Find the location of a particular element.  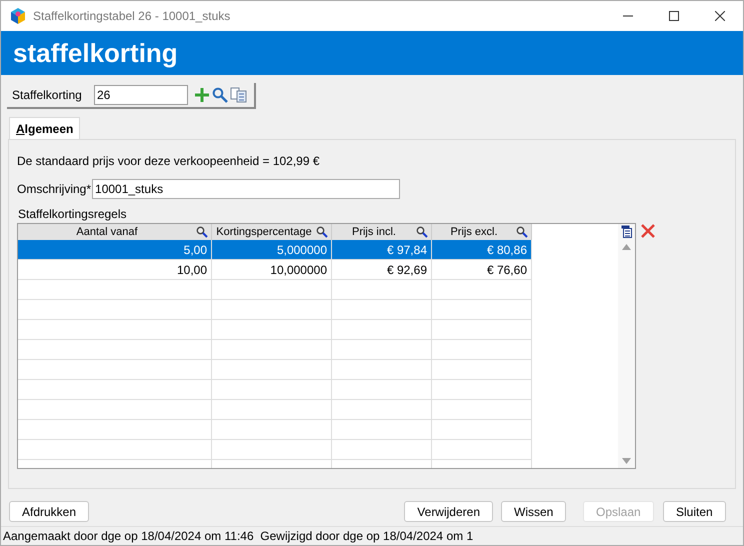

input-field: 26 is located at coordinates (141, 95).